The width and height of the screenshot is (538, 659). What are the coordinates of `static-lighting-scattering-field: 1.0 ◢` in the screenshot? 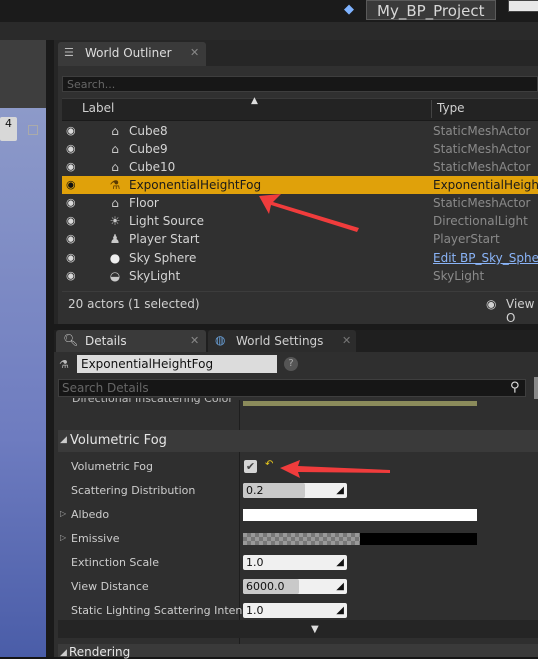 It's located at (295, 610).